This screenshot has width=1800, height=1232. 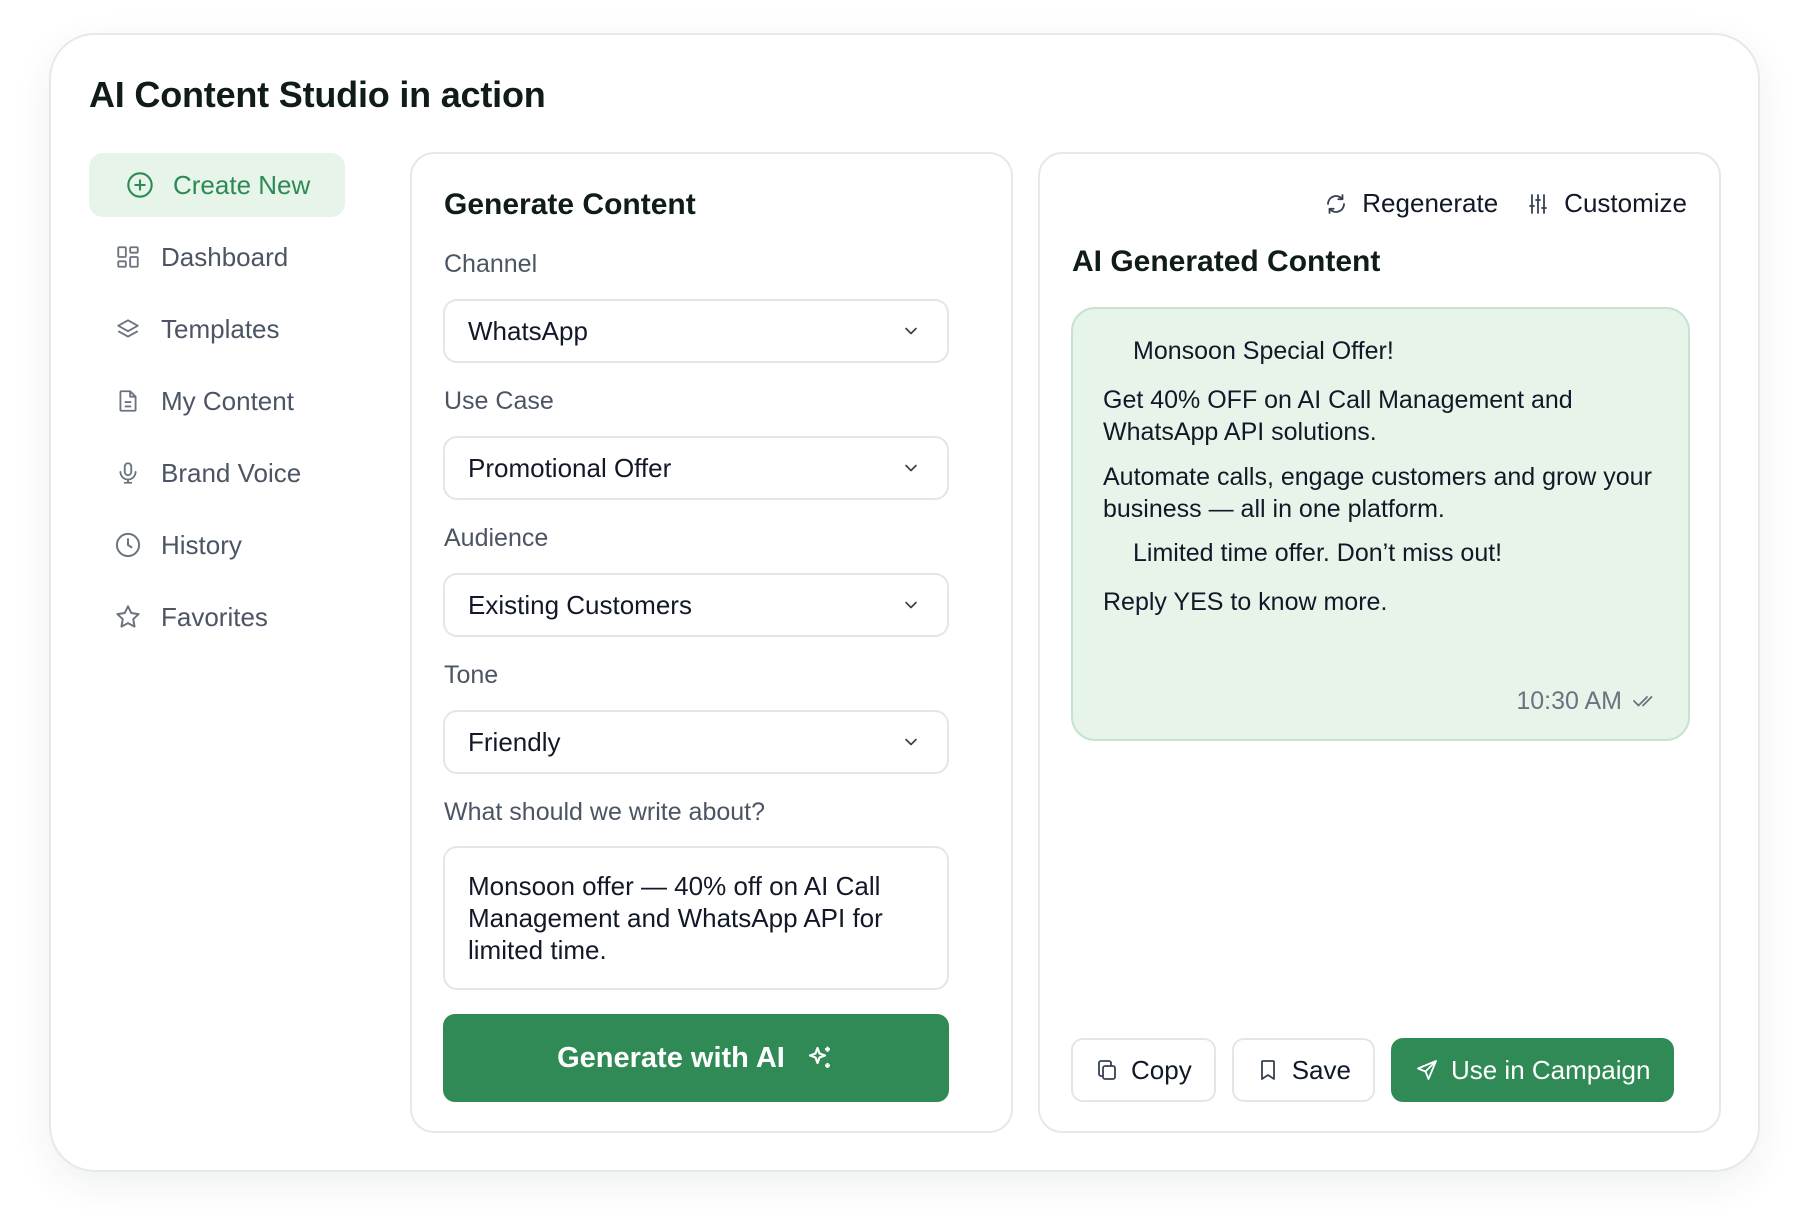 I want to click on customize-button: Customize, so click(x=1606, y=203).